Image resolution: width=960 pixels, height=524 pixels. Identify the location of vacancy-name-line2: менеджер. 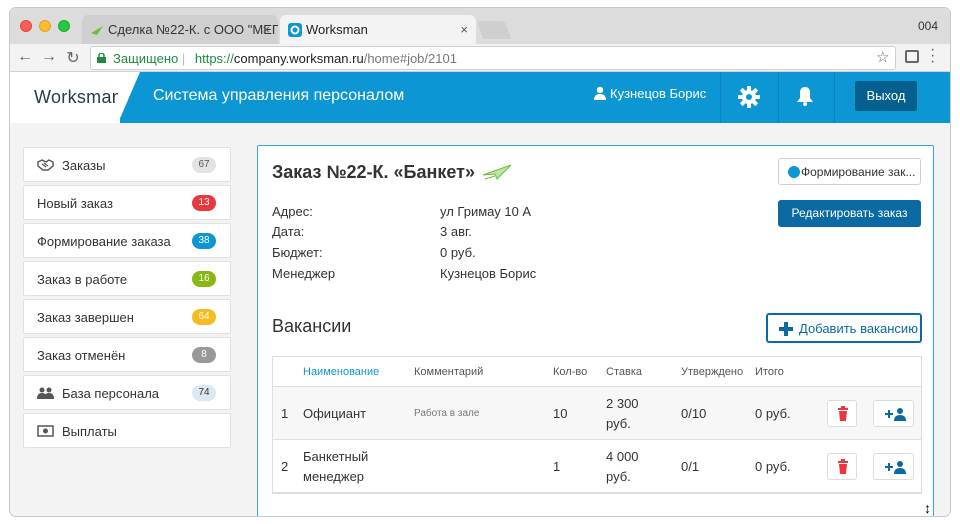
(334, 476).